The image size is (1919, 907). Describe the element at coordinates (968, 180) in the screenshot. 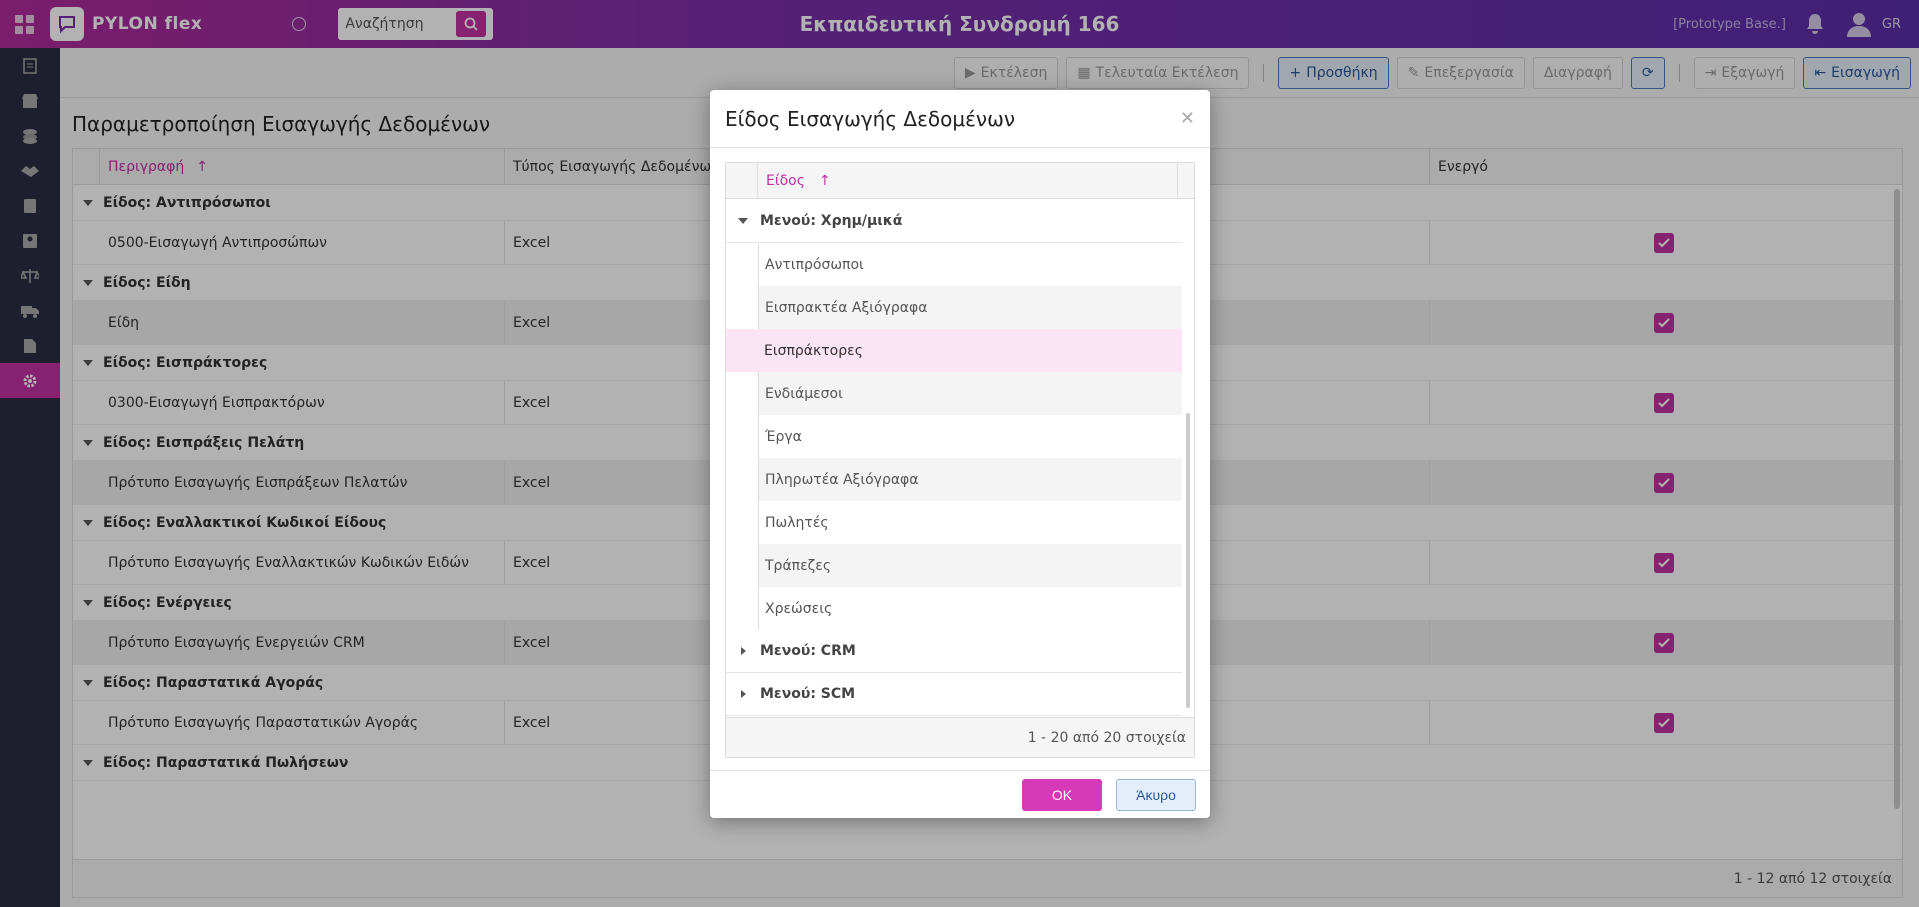

I see `column-header-type: Είδος ↑` at that location.